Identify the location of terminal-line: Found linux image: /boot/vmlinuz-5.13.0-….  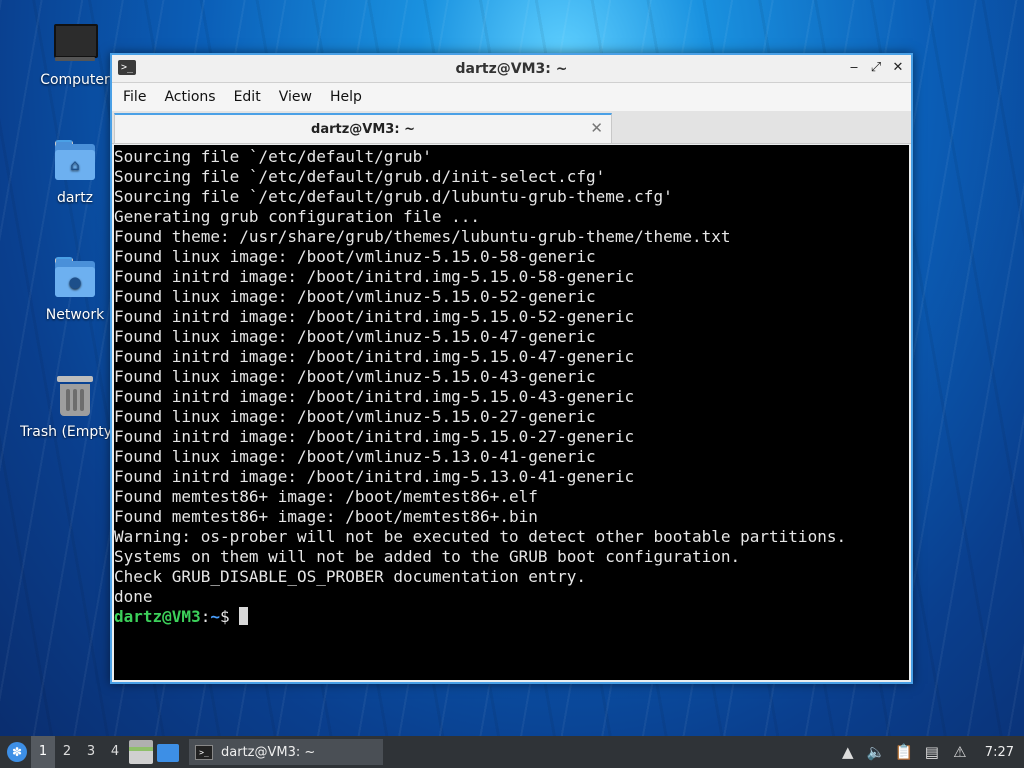
(355, 456).